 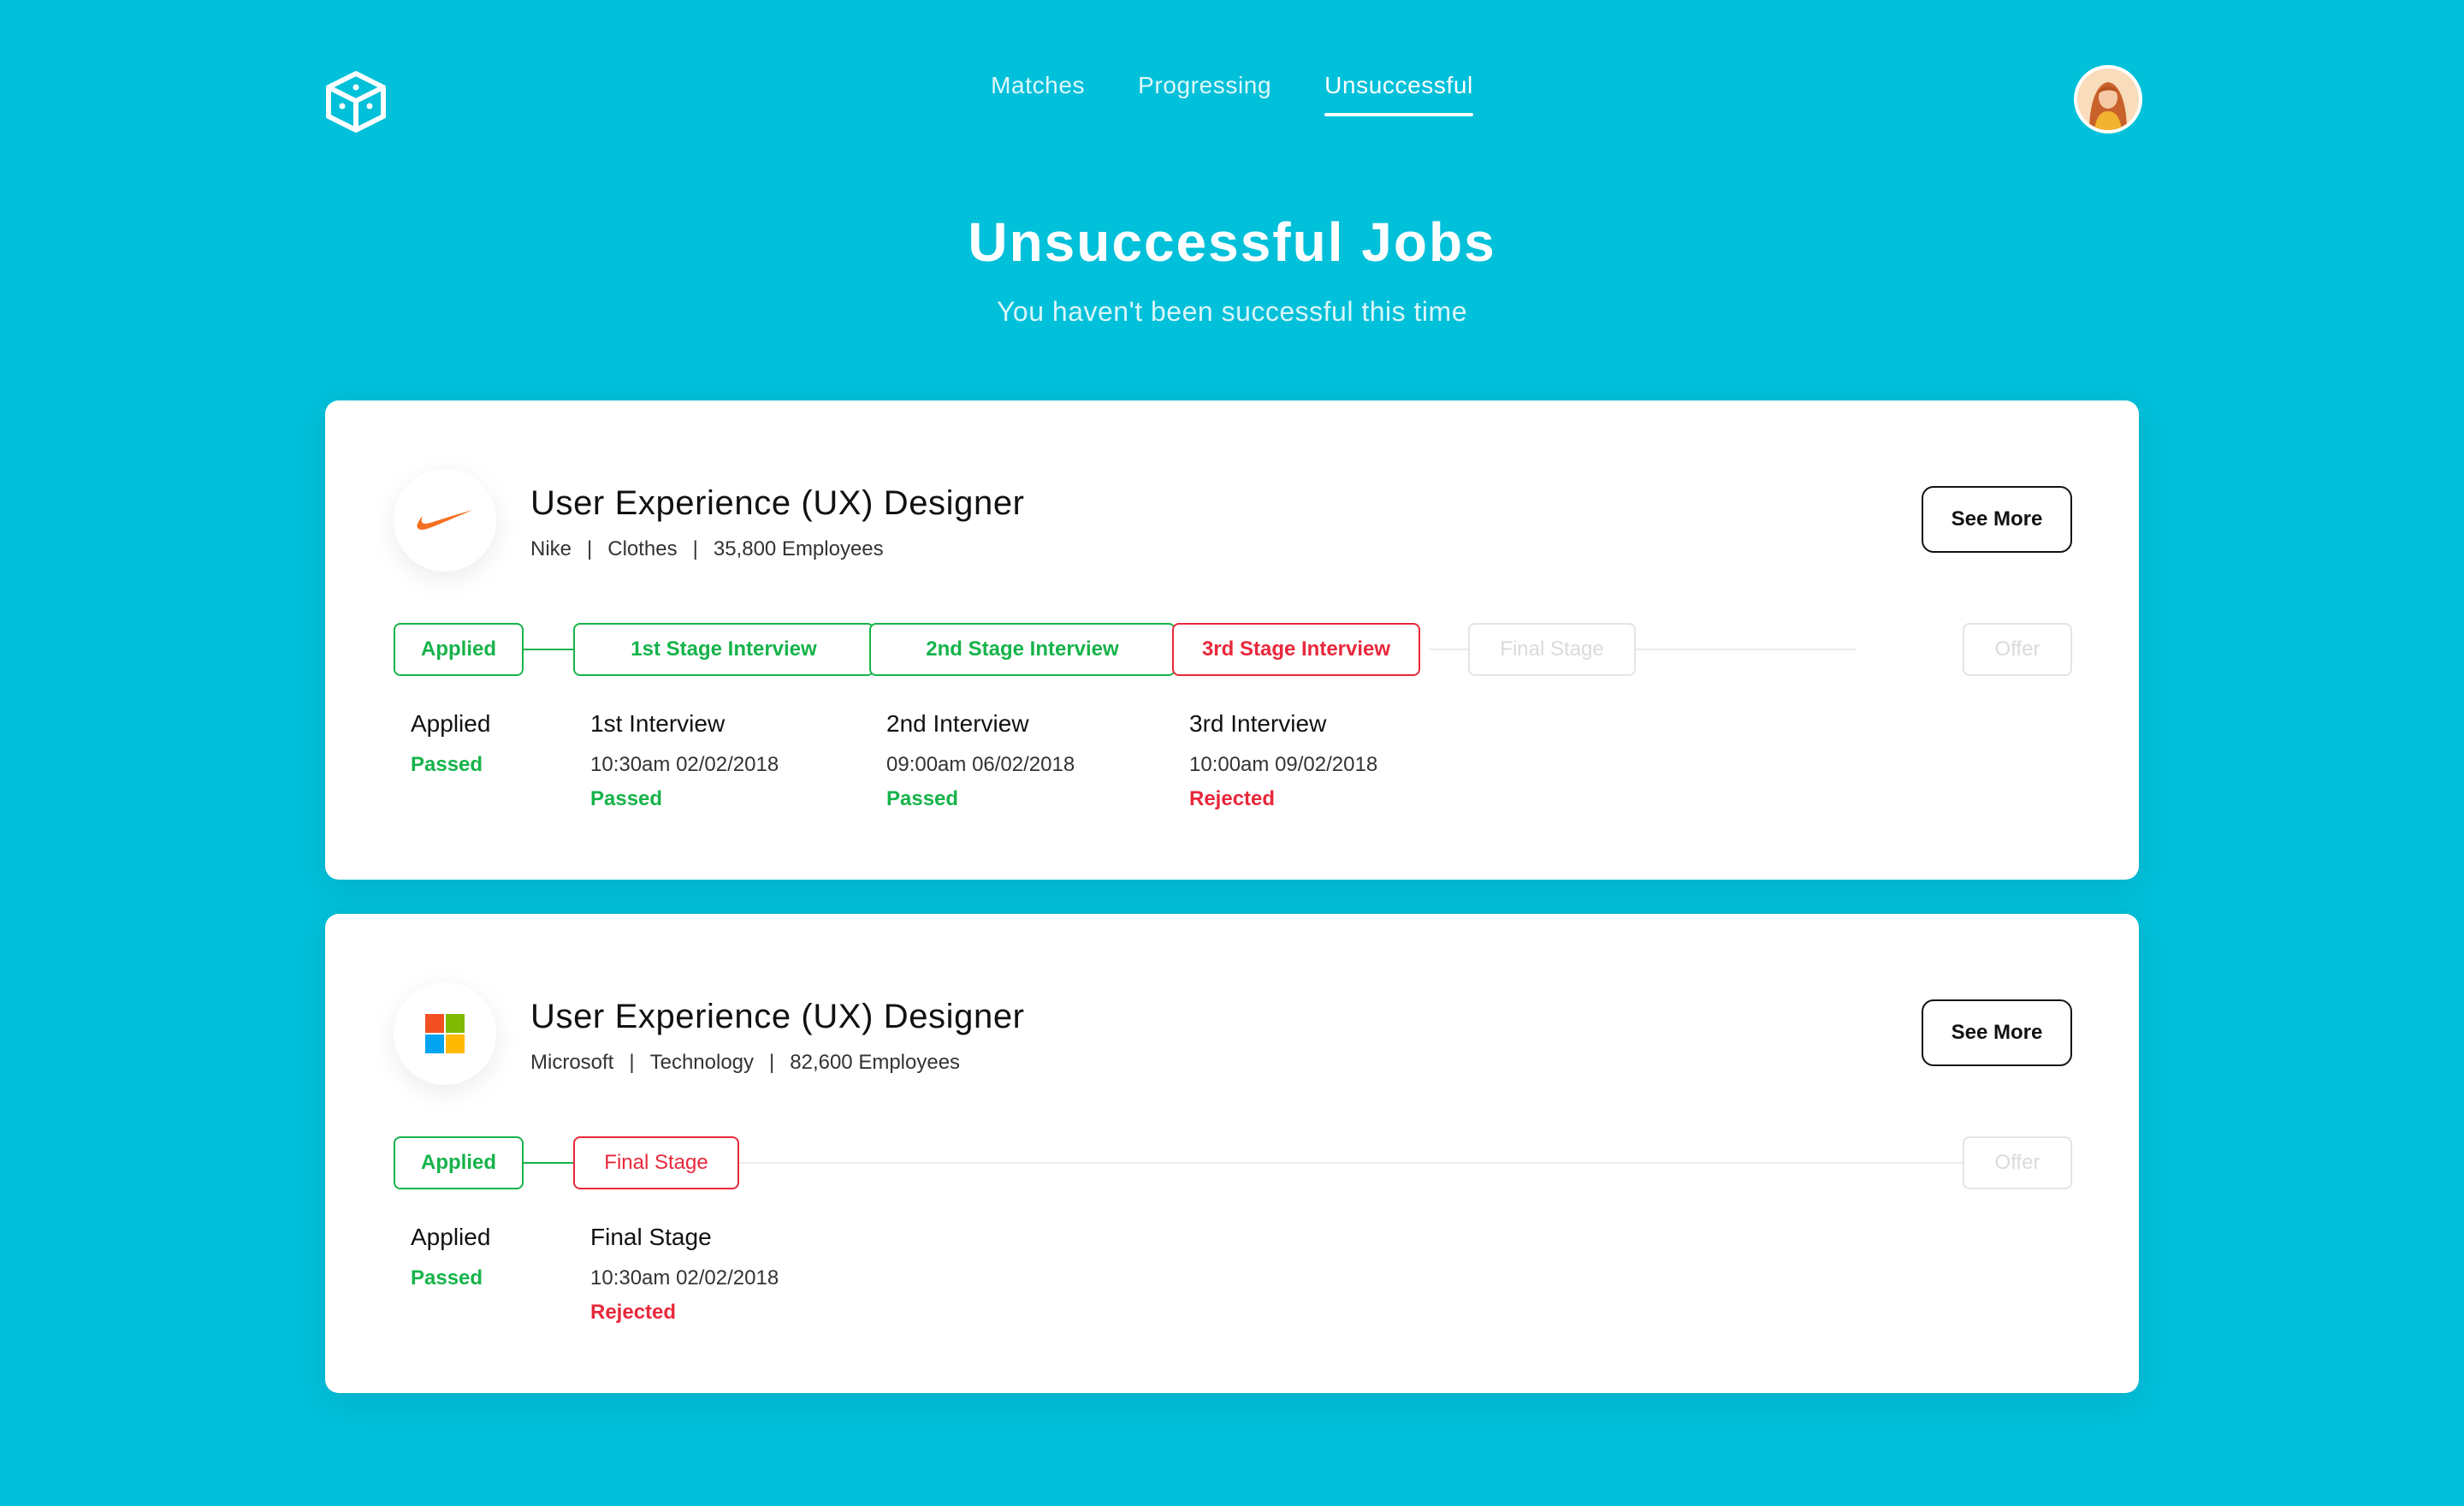 I want to click on tab-progressing: Progressing, so click(x=1204, y=94).